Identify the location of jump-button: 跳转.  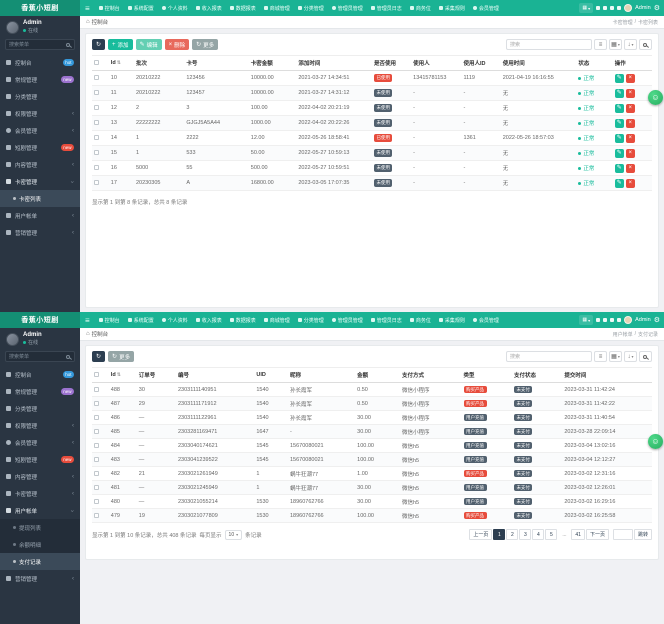
(642, 534).